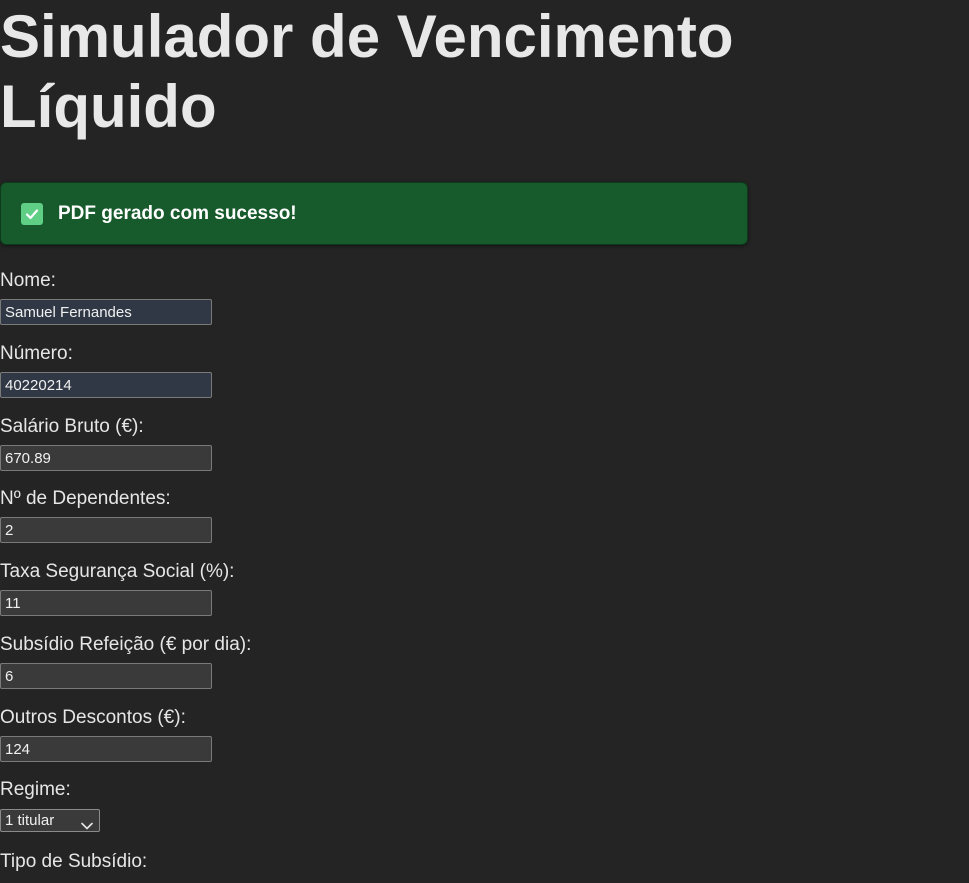 This screenshot has width=969, height=883. Describe the element at coordinates (85, 498) in the screenshot. I see `dependentes-label: Nº de Dependentes:` at that location.